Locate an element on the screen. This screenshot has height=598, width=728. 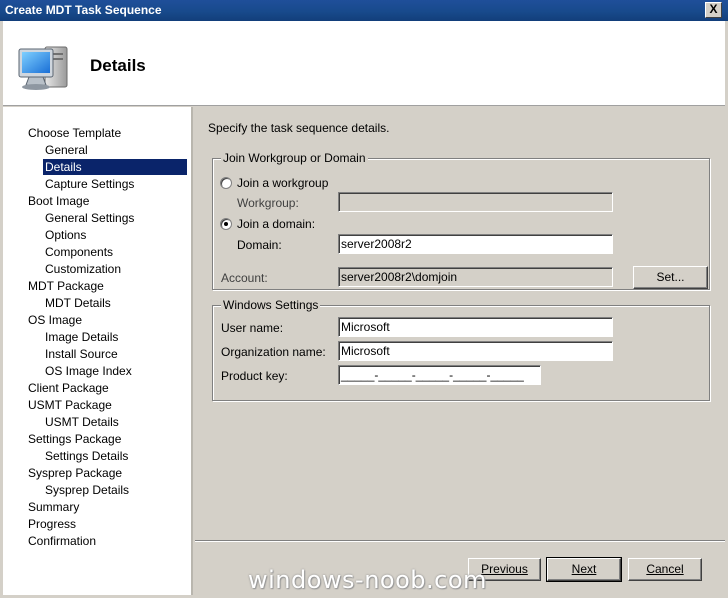
domain-radio-button is located at coordinates (226, 224).